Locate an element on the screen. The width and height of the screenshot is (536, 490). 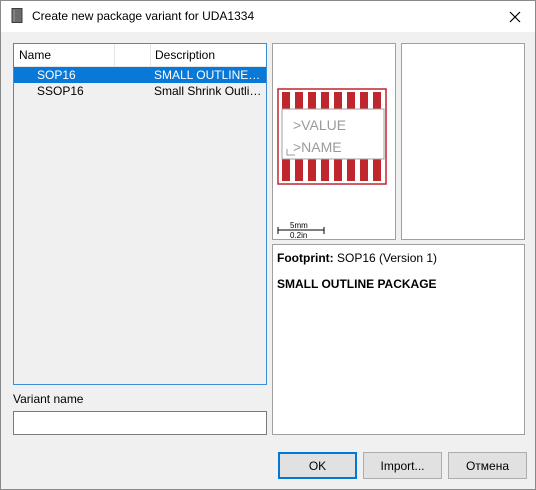
variant-name-label: Variant name is located at coordinates (48, 399).